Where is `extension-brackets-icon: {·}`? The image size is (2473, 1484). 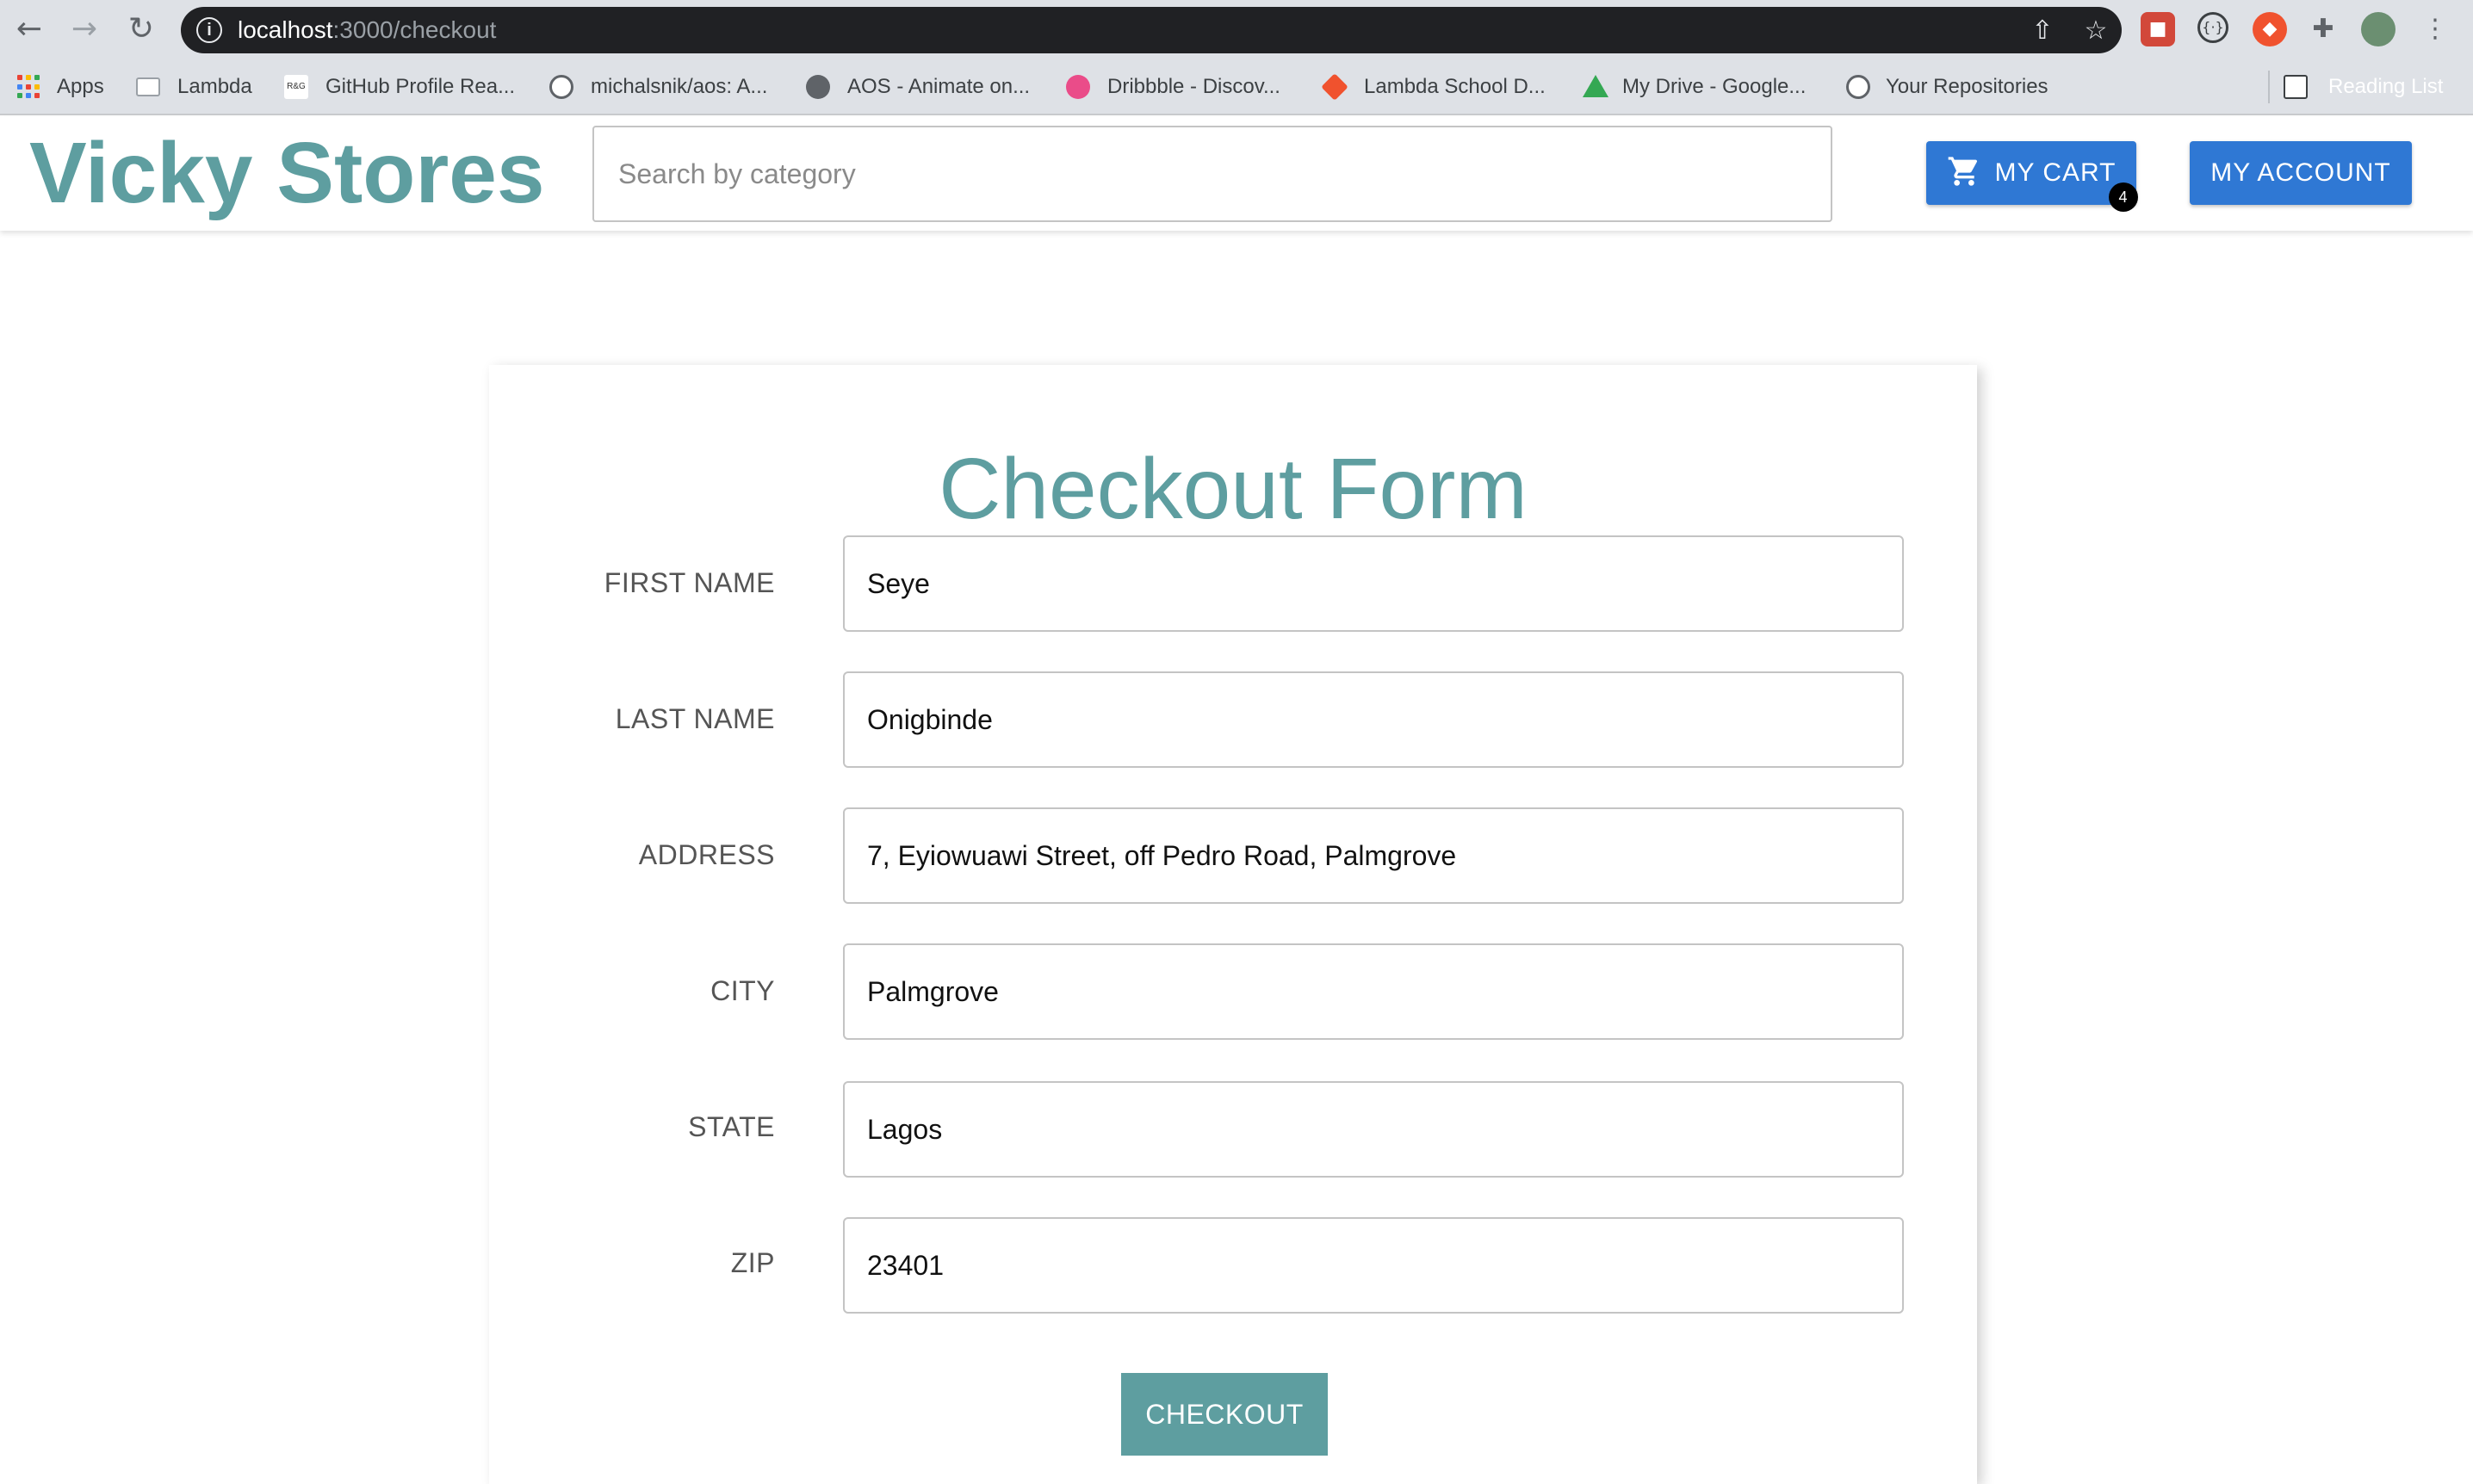 extension-brackets-icon: {·} is located at coordinates (2212, 27).